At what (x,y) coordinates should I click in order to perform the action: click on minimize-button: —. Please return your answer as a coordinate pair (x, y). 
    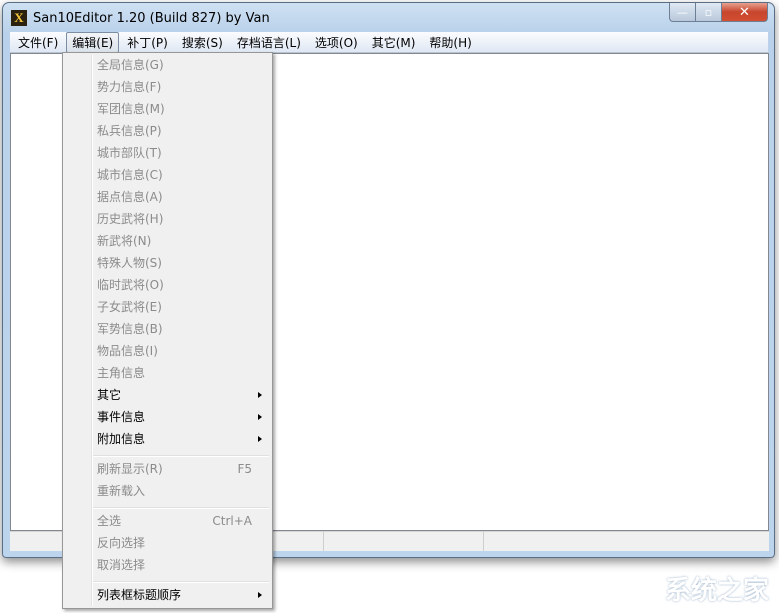
    Looking at the image, I should click on (682, 12).